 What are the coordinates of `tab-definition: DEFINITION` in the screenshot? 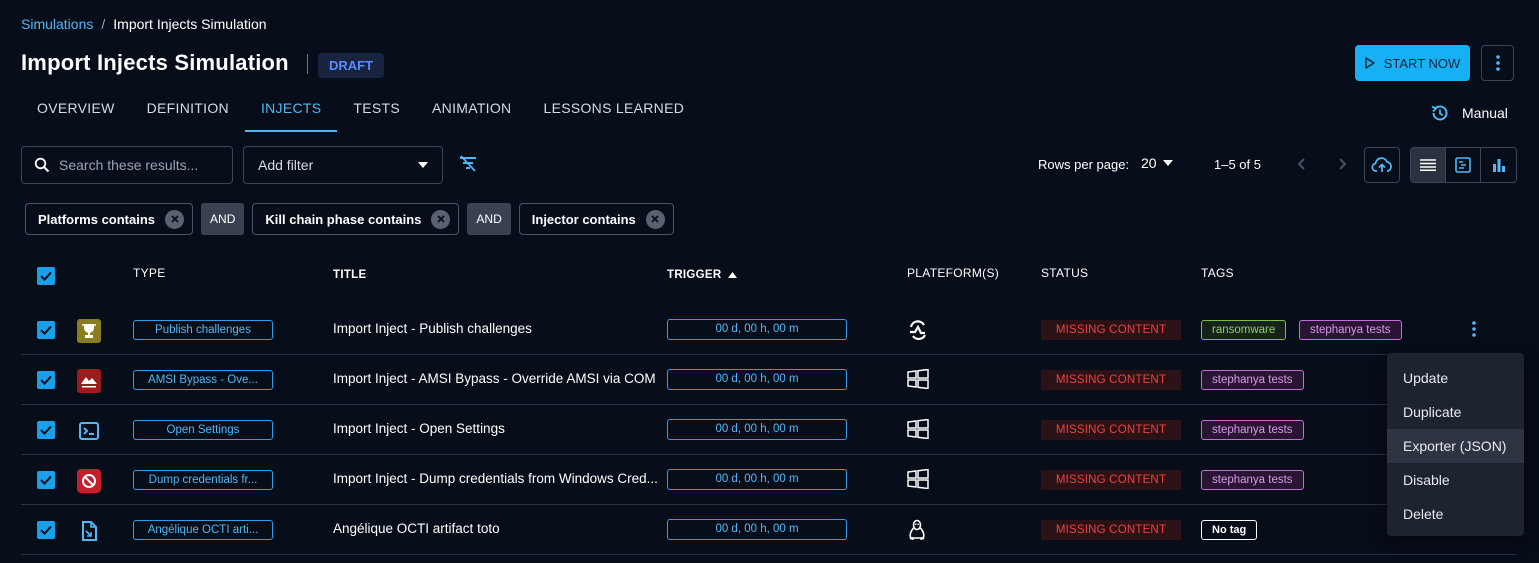 It's located at (188, 112).